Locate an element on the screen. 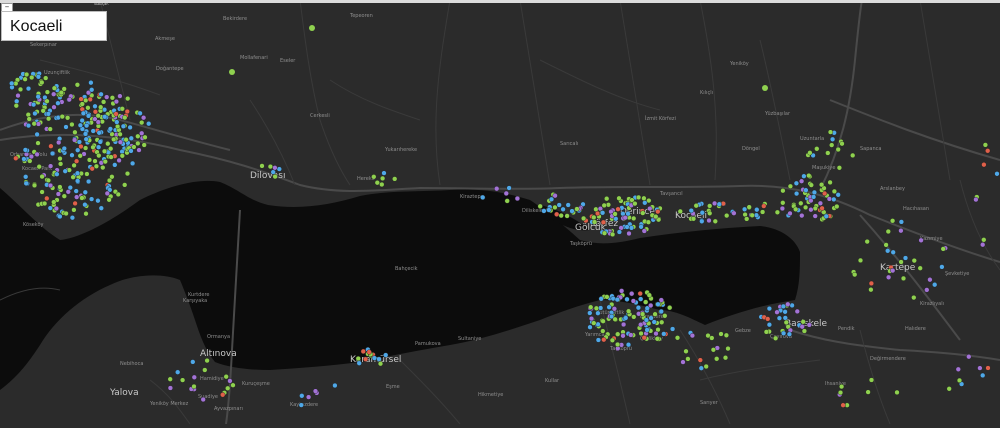 This screenshot has width=1000, height=428. map-pin-icon is located at coordinates (312, 28).